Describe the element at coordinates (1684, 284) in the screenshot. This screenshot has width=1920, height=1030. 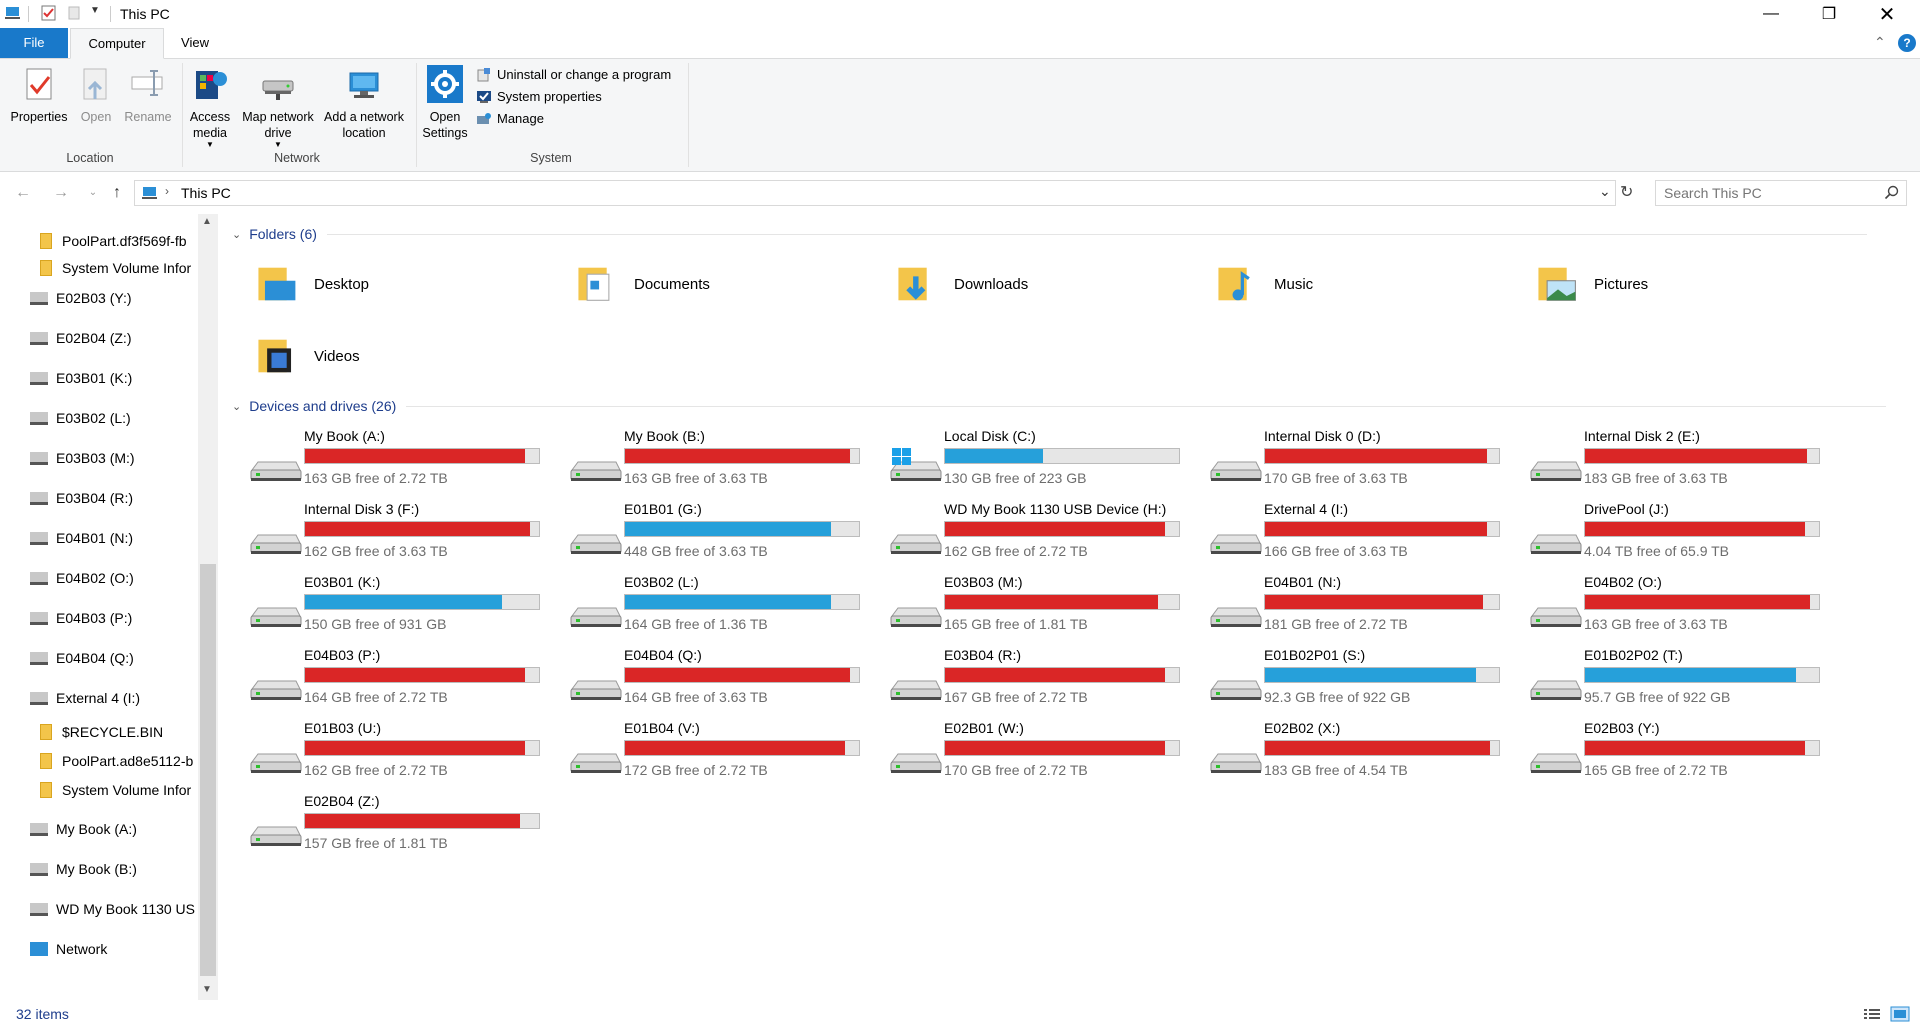
I see `folder-item: Pictures` at that location.